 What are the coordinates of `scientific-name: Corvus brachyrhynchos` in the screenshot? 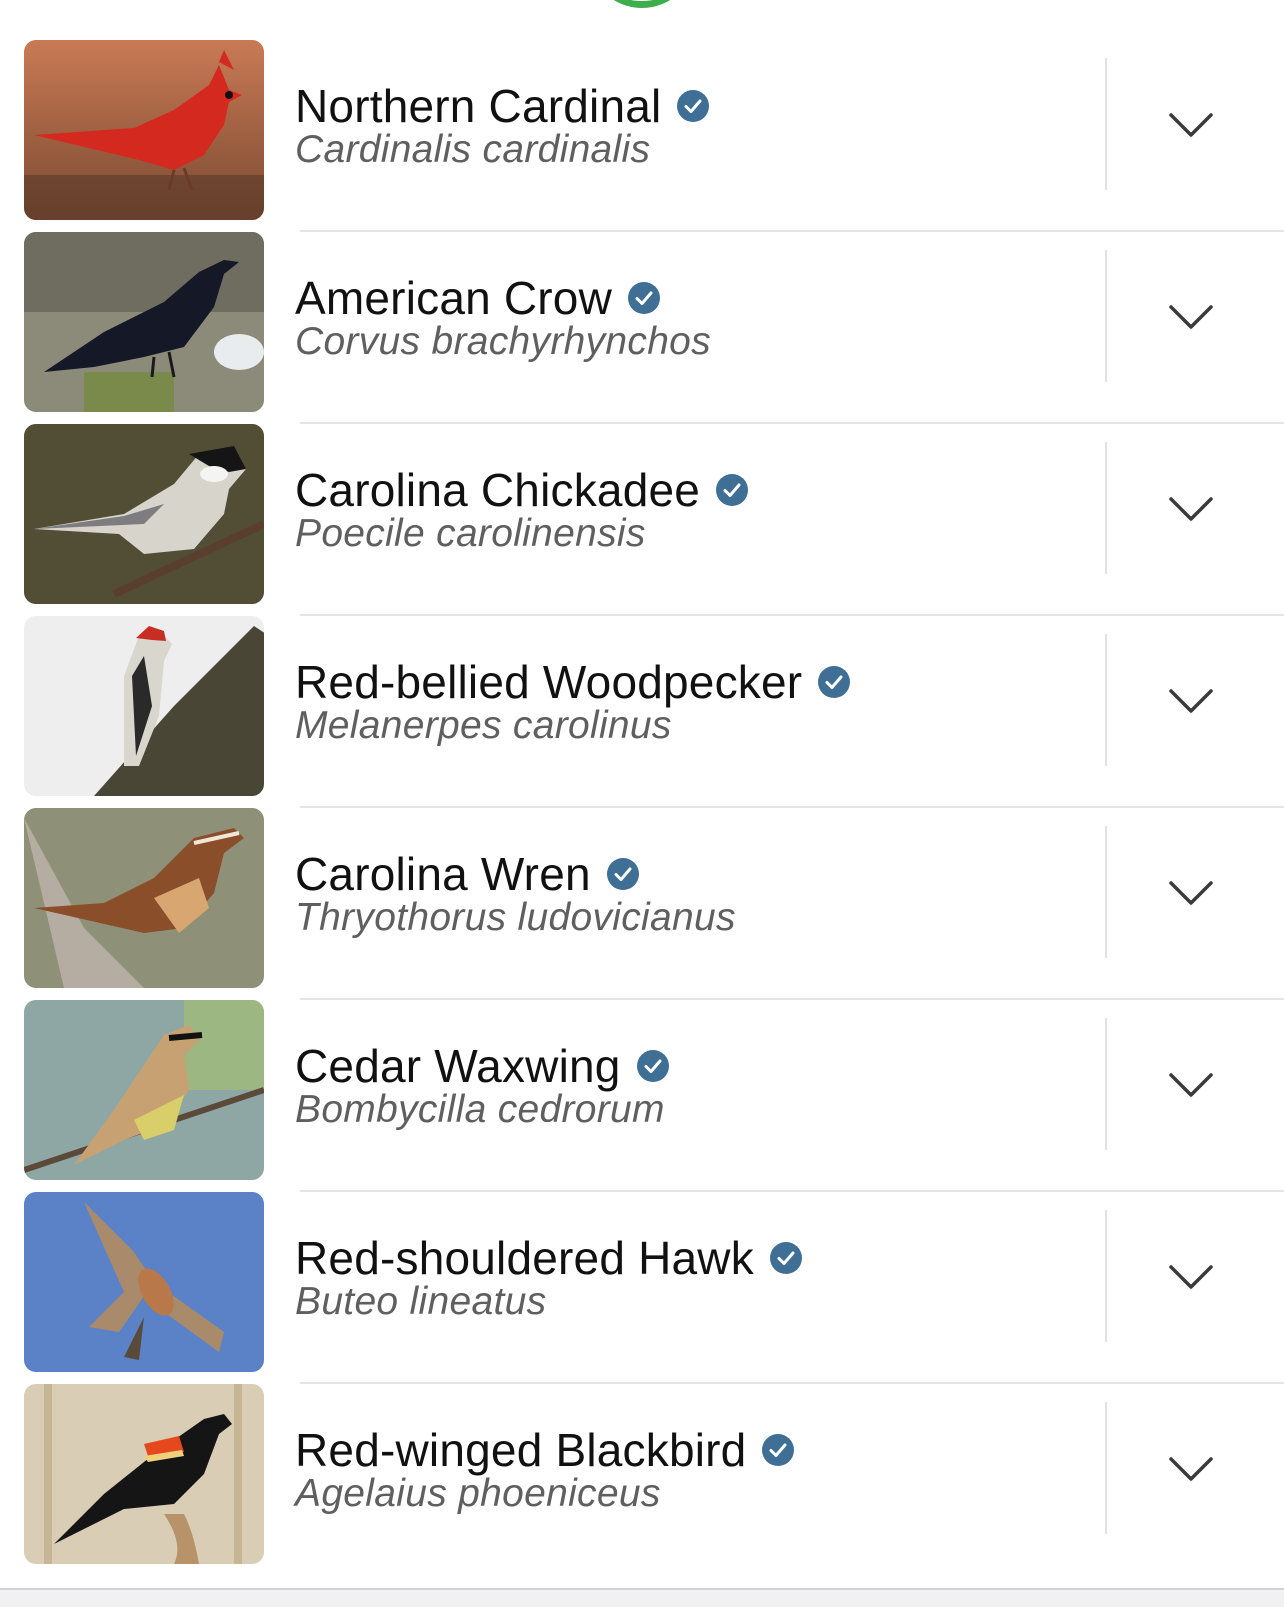 It's located at (503, 341).